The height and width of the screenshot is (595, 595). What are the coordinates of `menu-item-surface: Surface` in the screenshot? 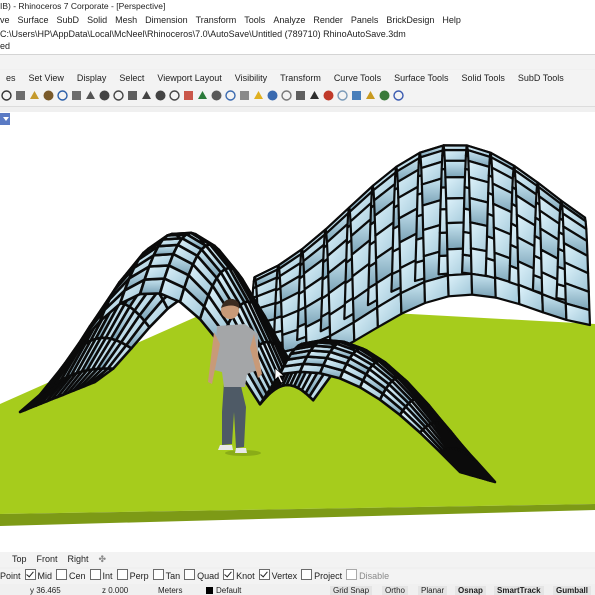 It's located at (33, 20).